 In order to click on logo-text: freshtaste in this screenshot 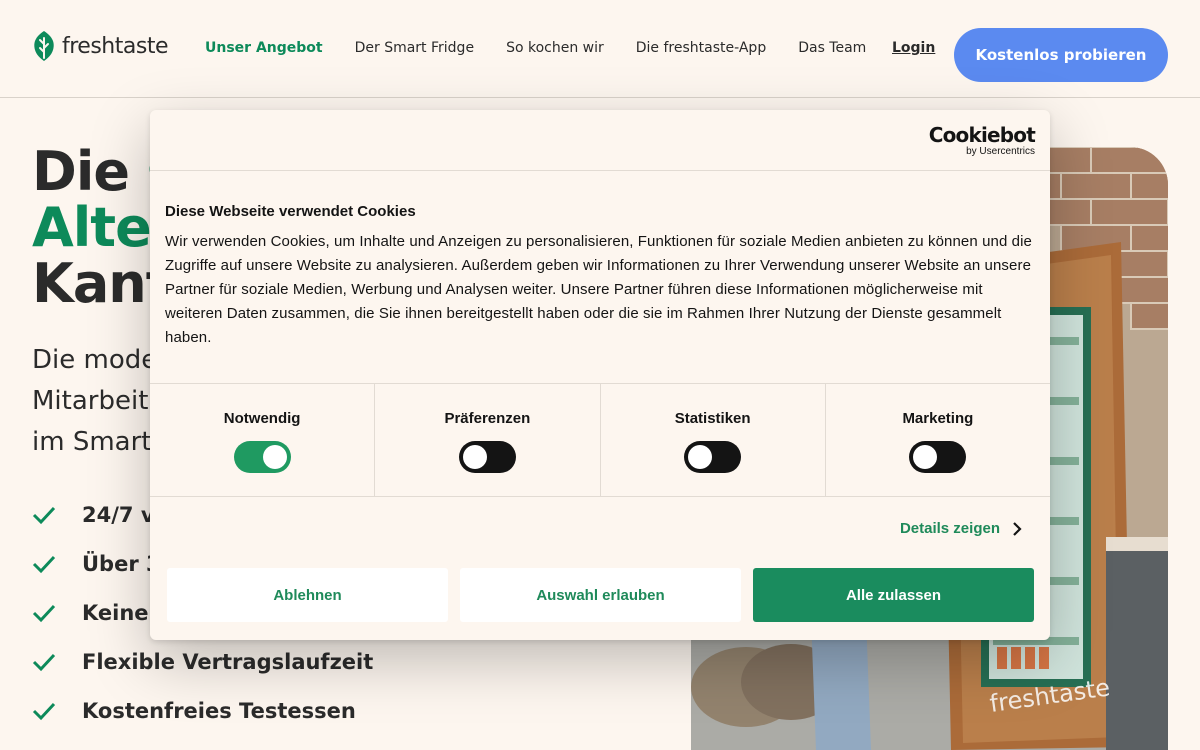, I will do `click(115, 46)`.